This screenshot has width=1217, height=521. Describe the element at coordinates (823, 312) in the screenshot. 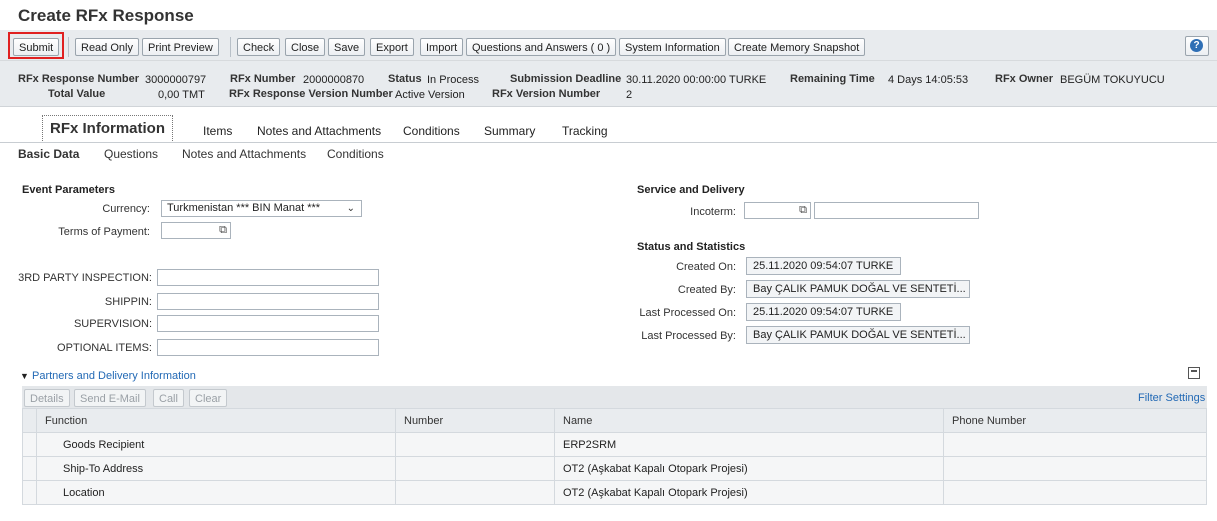

I see `last-processed-on-value: 25.11.2020 09:54:07 TURKE` at that location.